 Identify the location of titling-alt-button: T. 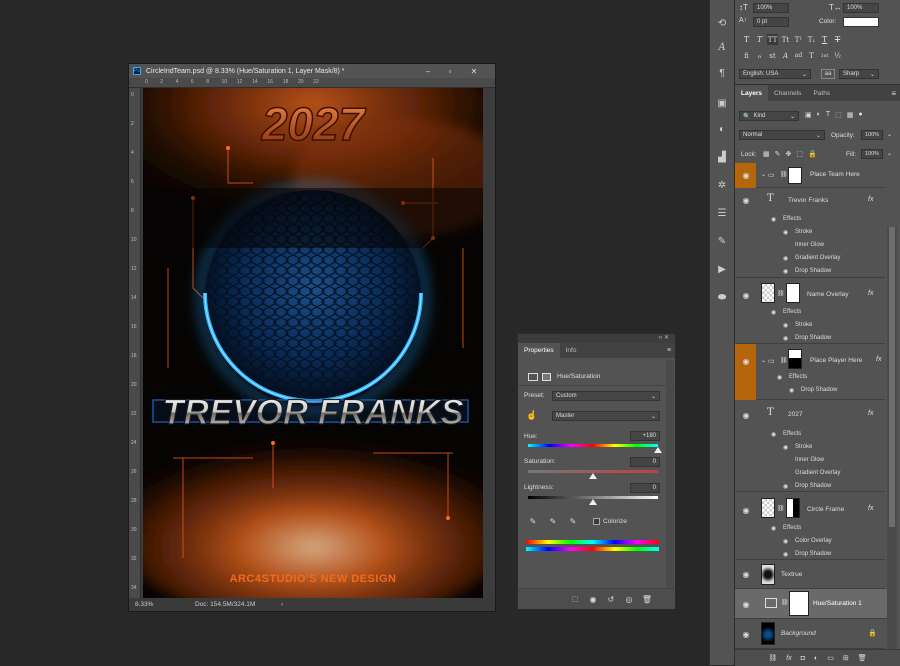
(811, 55).